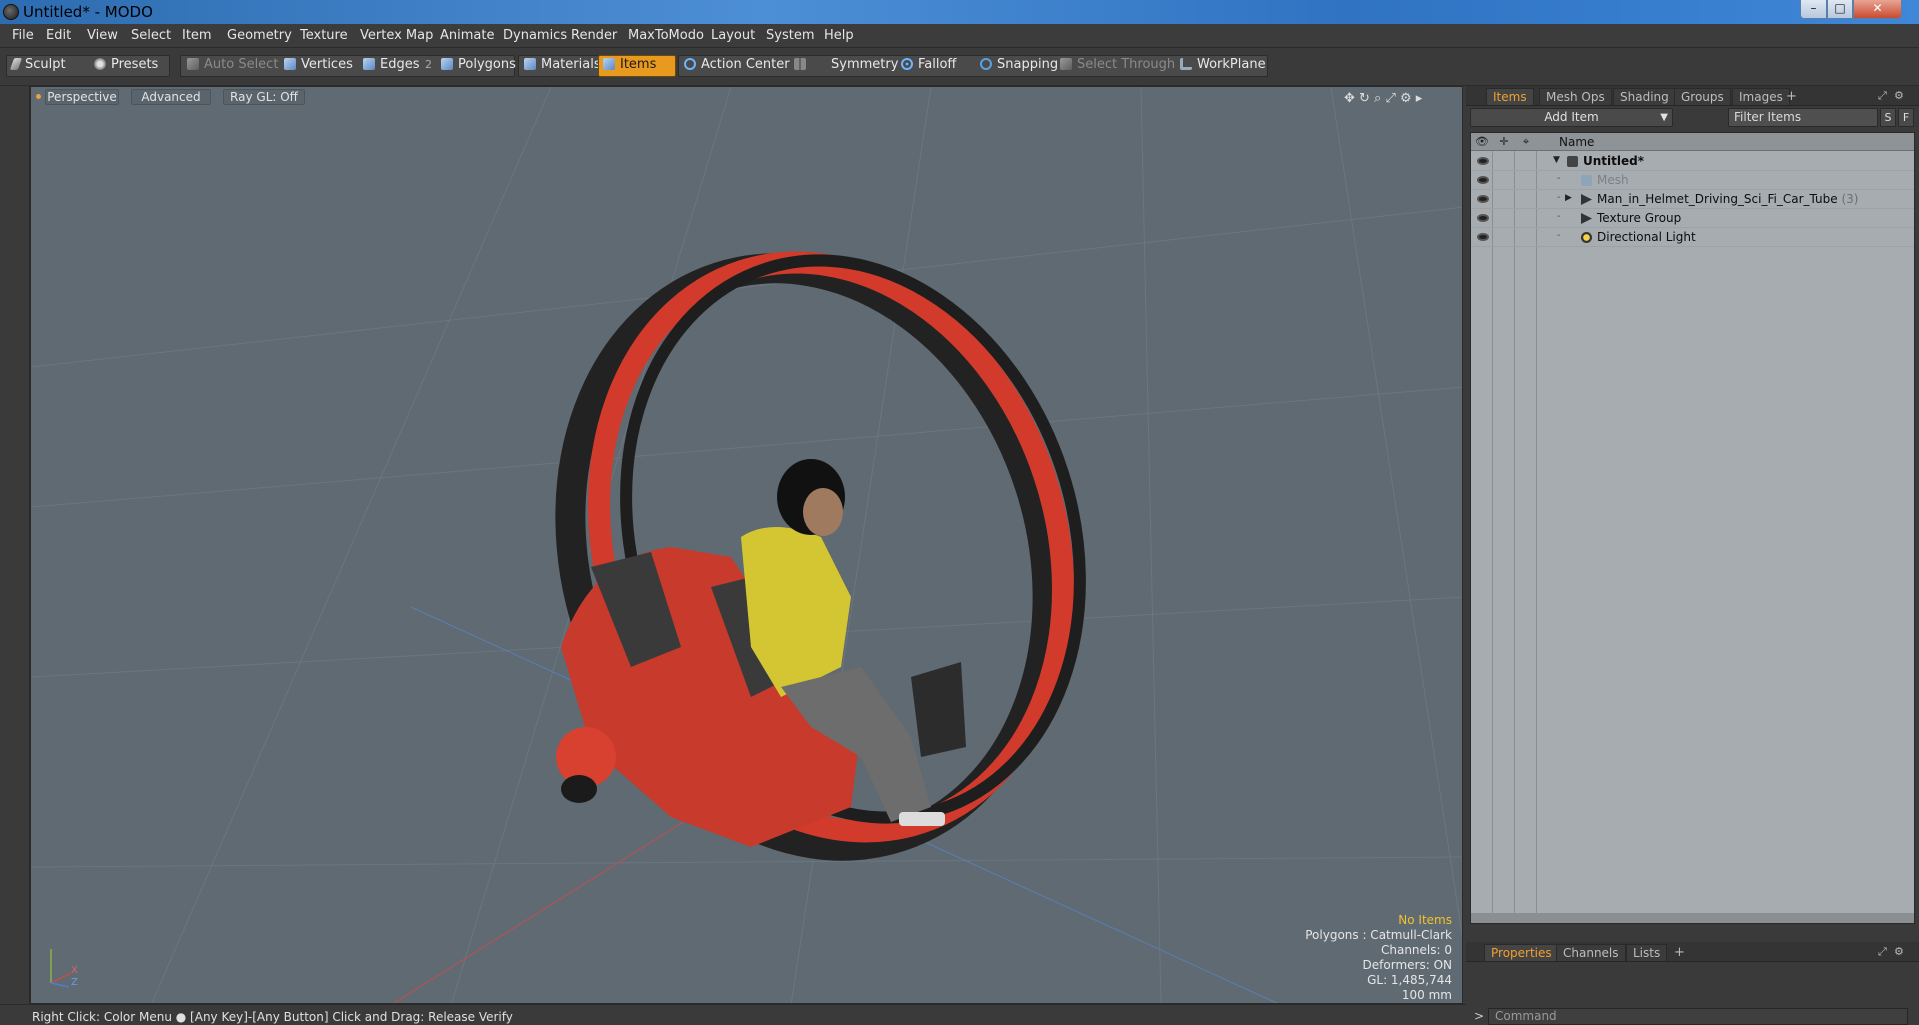 This screenshot has width=1919, height=1025. I want to click on menu-system: System, so click(790, 35).